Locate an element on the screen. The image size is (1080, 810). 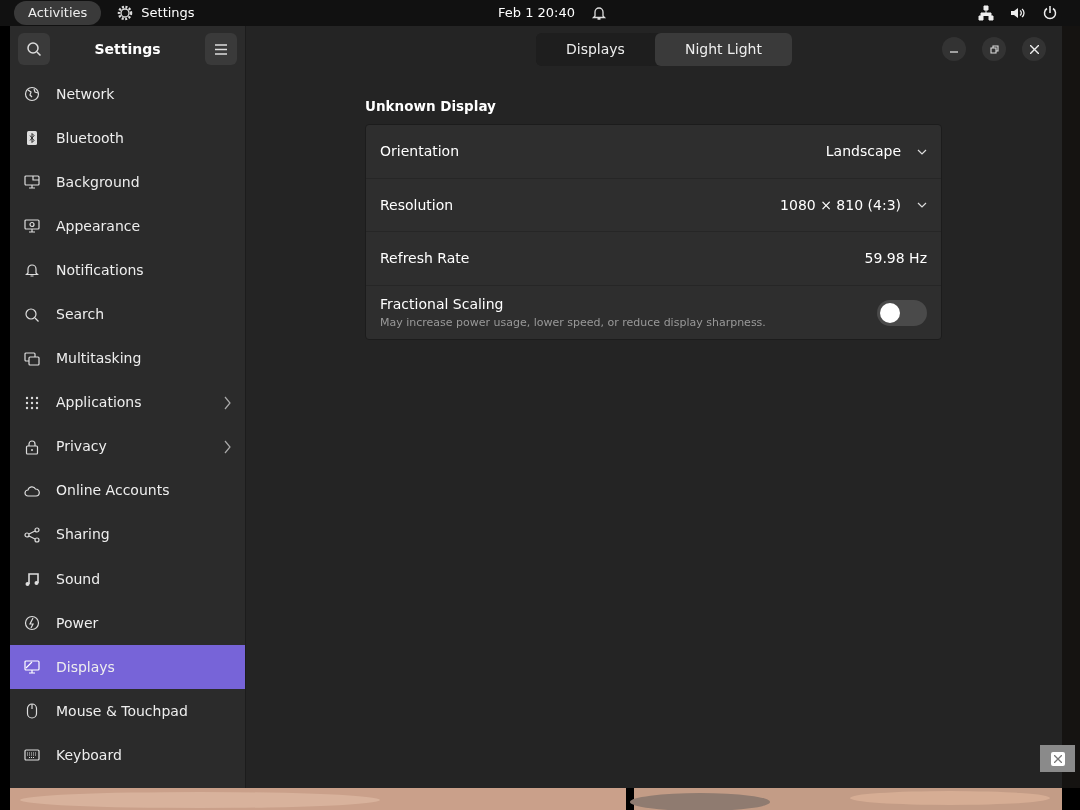
sidebar-item: Appearance is located at coordinates (127, 226).